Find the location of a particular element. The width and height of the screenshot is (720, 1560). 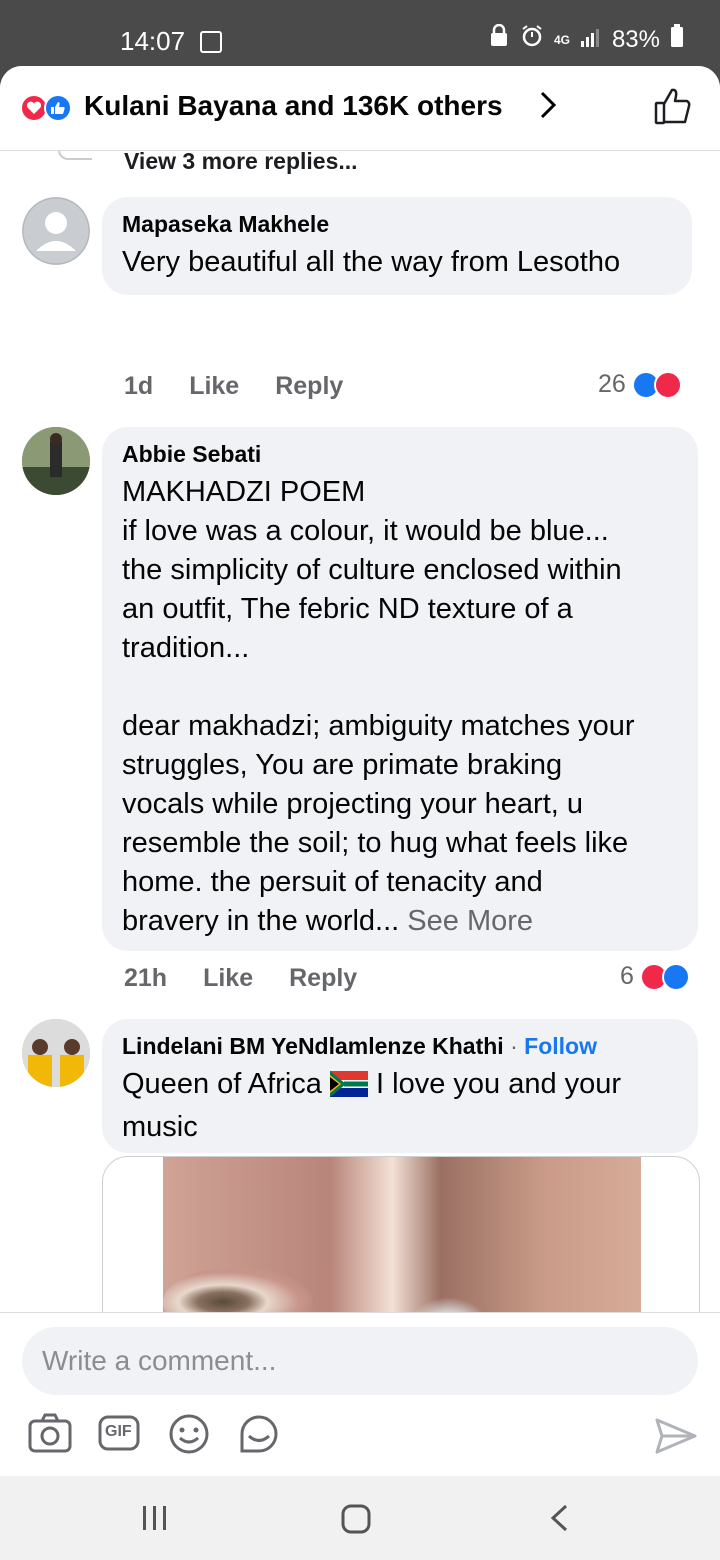

sticker-icon is located at coordinates (259, 1436).